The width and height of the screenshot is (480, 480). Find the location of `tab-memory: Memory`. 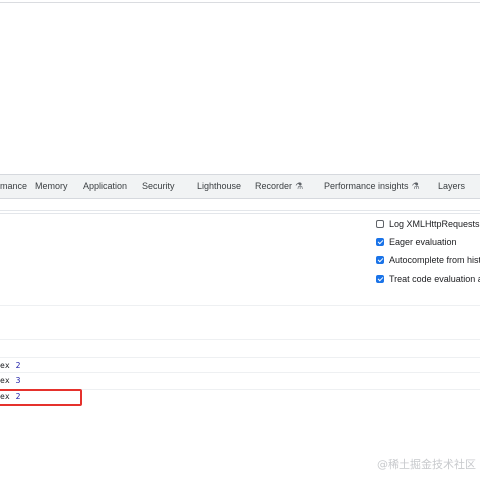

tab-memory: Memory is located at coordinates (51, 186).